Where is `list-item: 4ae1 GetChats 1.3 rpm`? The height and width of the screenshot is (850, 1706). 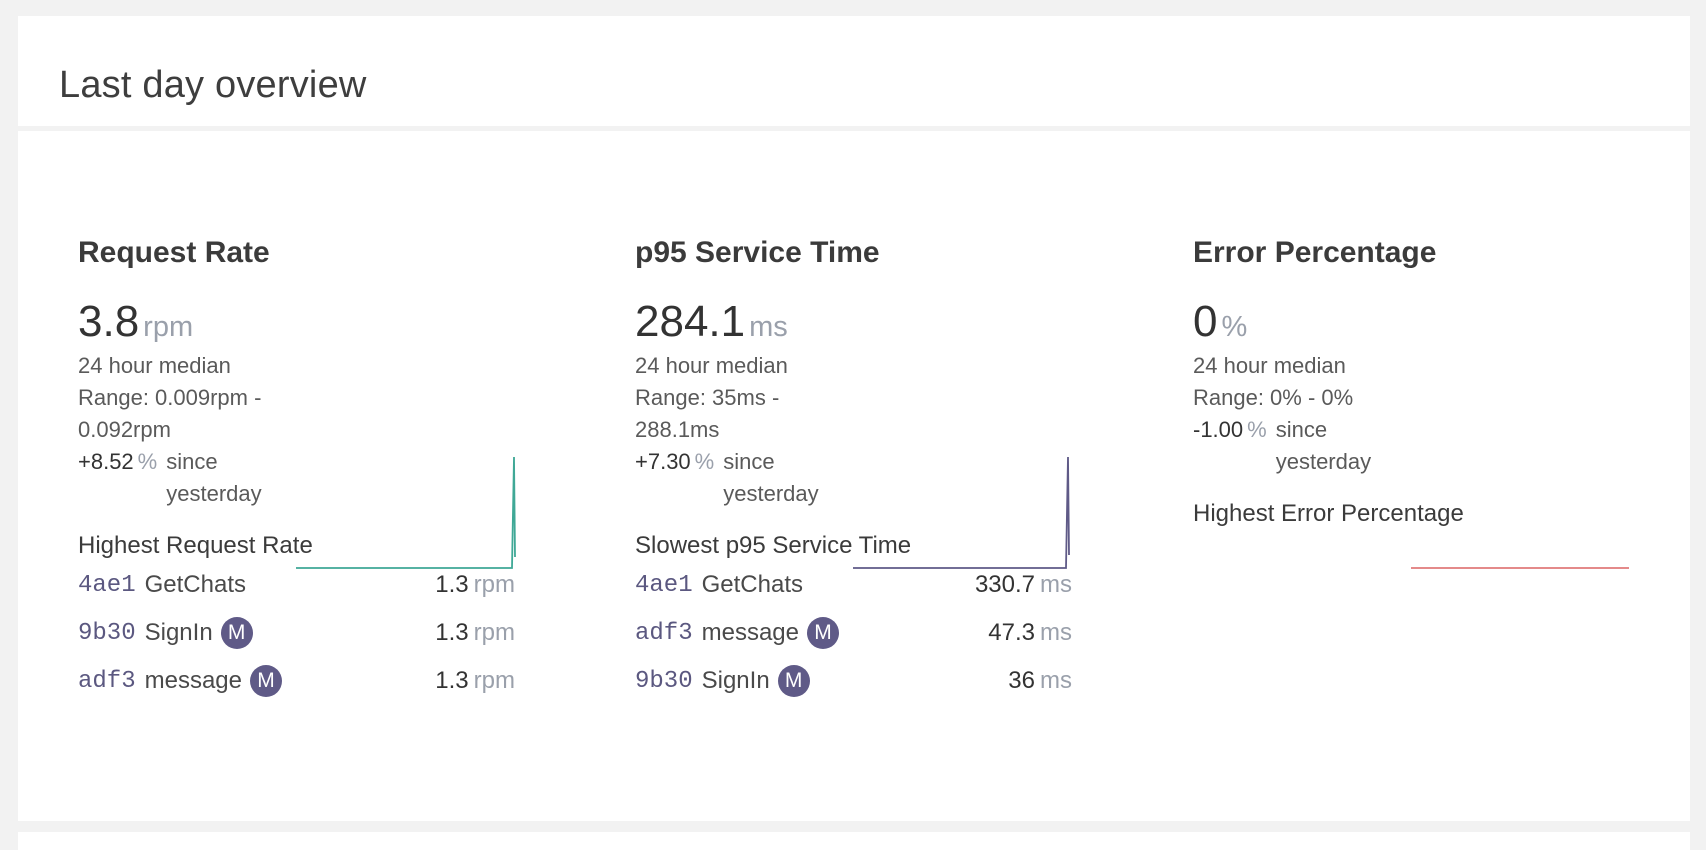
list-item: 4ae1 GetChats 1.3 rpm is located at coordinates (296, 585).